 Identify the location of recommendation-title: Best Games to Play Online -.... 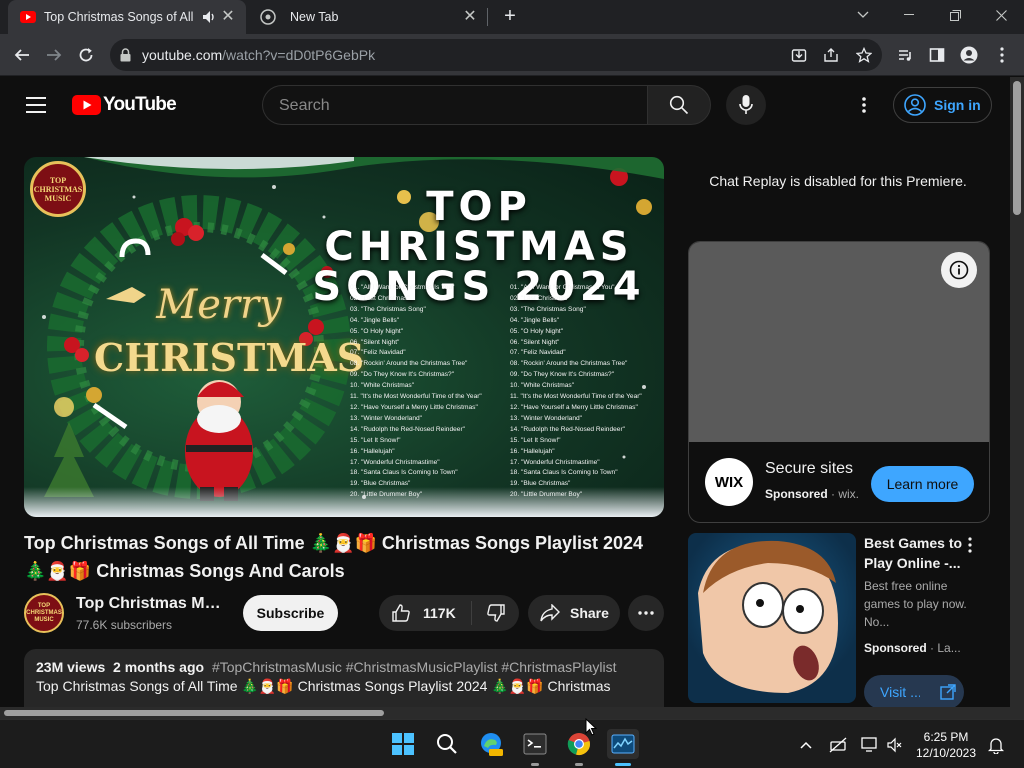
(914, 553).